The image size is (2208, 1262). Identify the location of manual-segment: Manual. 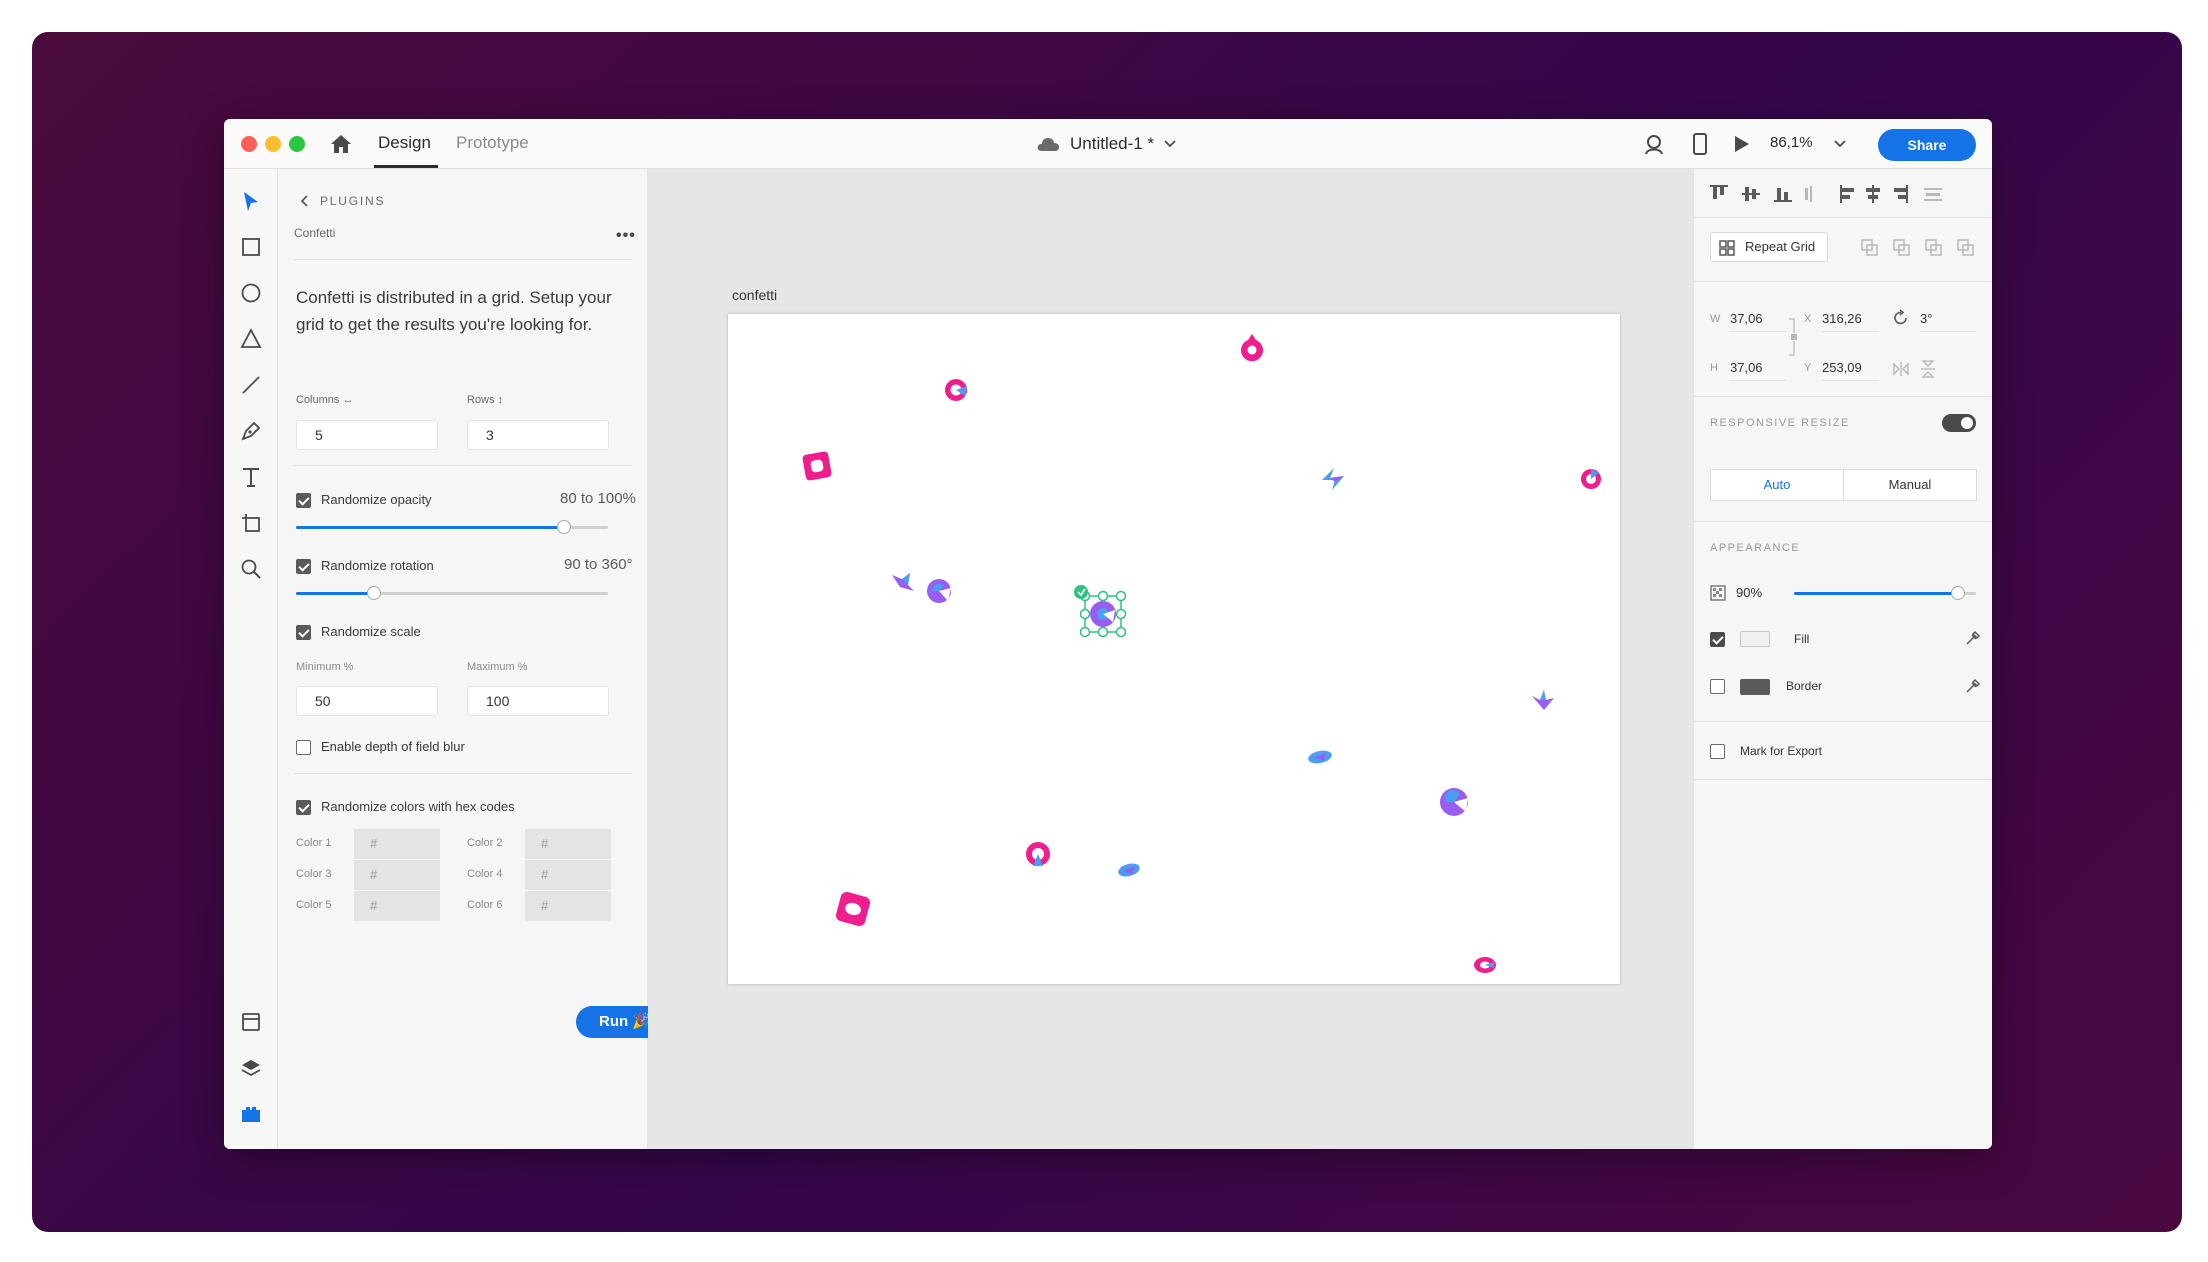
(1910, 485).